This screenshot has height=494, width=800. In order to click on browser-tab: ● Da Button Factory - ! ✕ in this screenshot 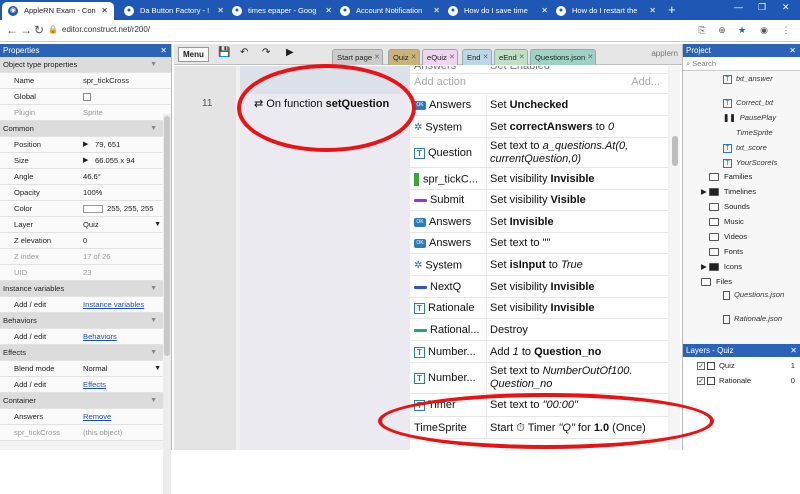, I will do `click(174, 11)`.